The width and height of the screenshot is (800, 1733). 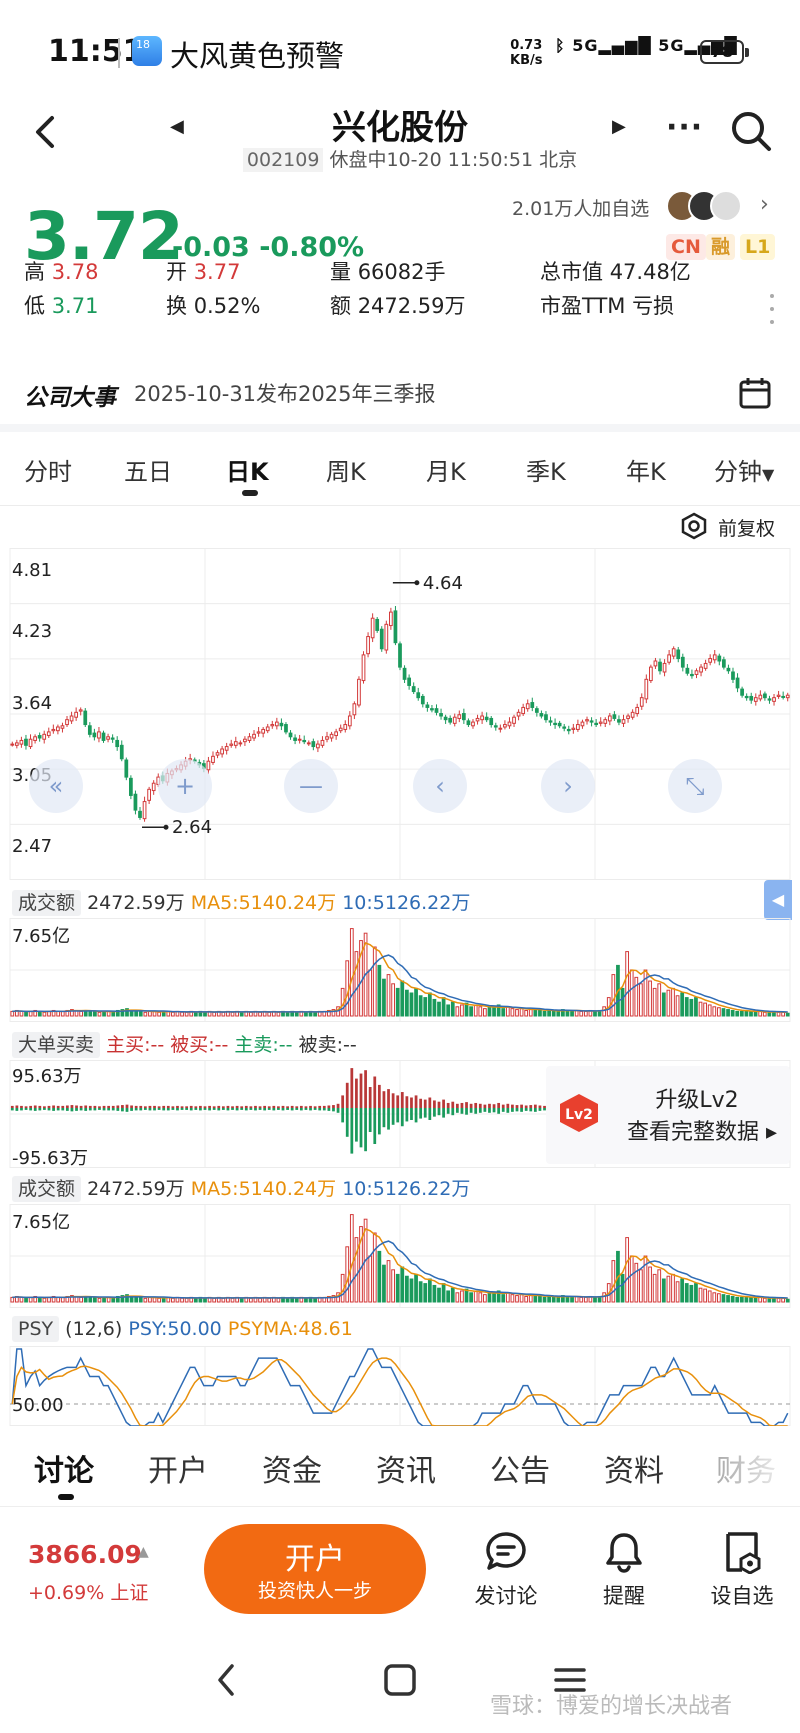 I want to click on tab-five-day: 五日, so click(x=148, y=469).